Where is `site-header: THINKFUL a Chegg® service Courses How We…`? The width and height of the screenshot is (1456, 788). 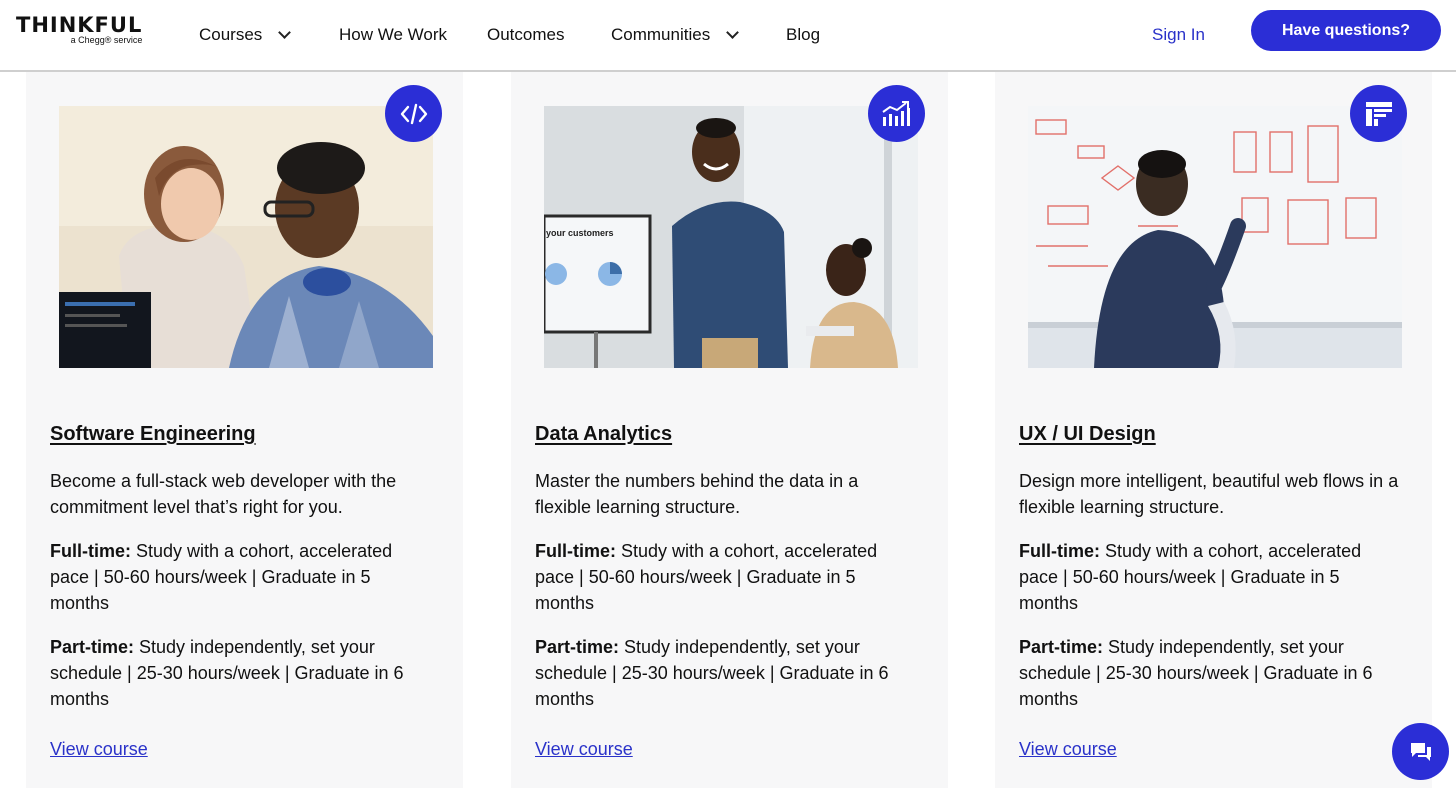
site-header: THINKFUL a Chegg® service Courses How We… is located at coordinates (728, 36).